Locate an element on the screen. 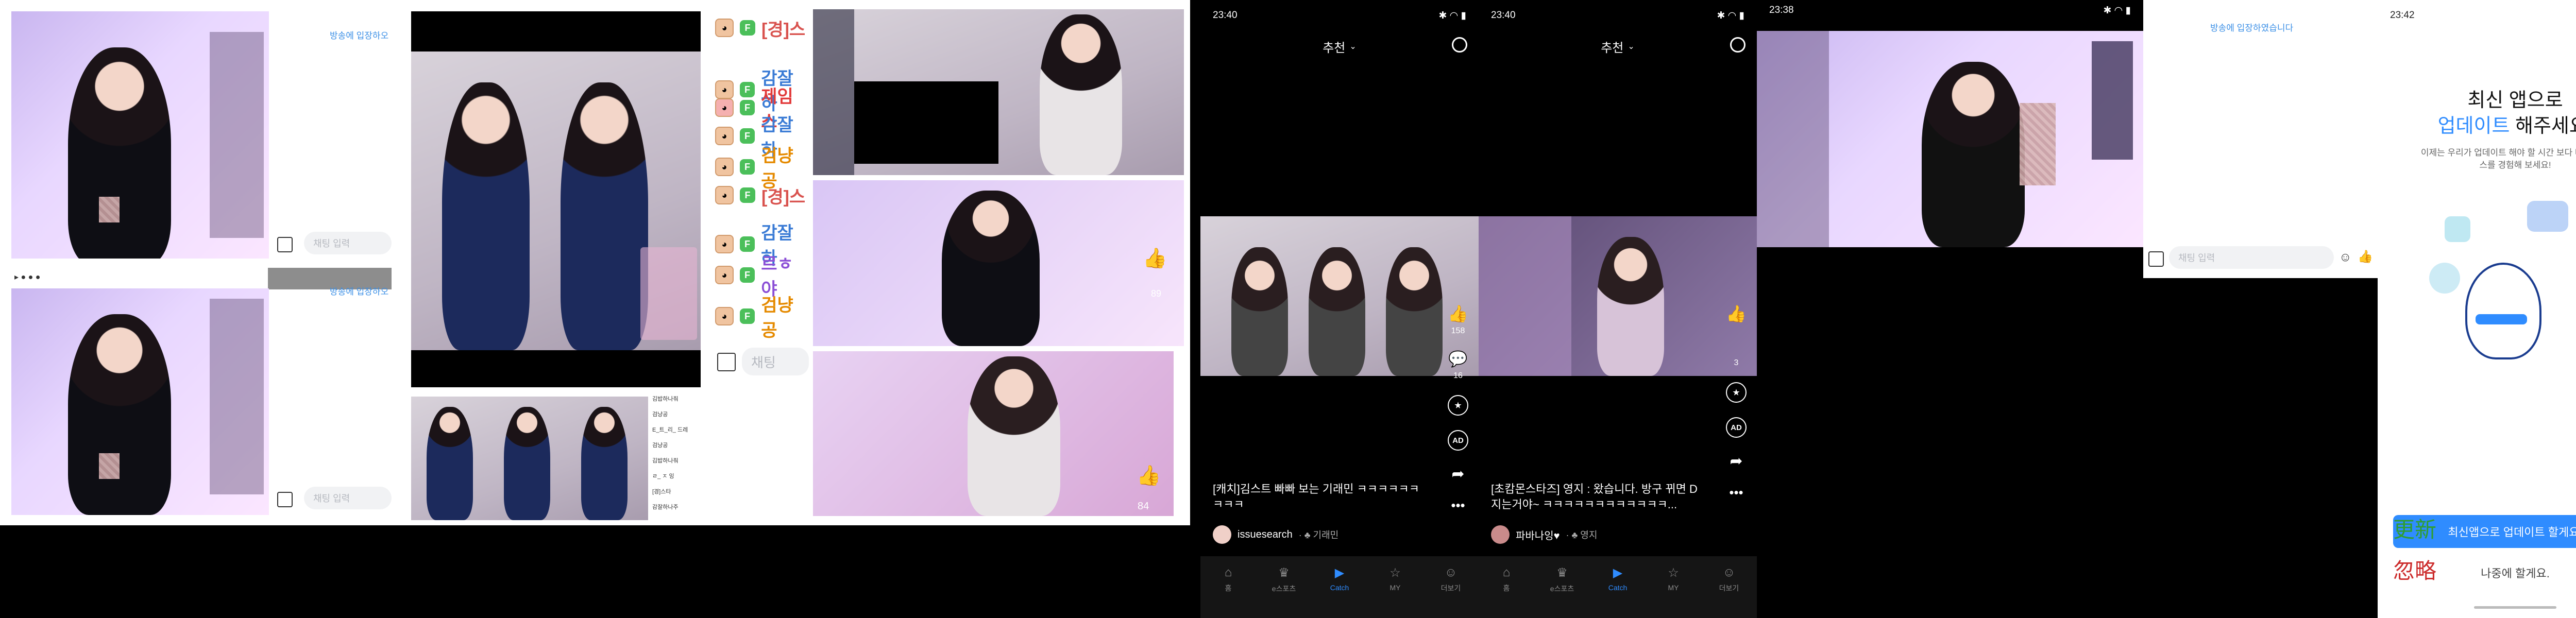 This screenshot has width=2576, height=618. letterbox-top is located at coordinates (556, 32).